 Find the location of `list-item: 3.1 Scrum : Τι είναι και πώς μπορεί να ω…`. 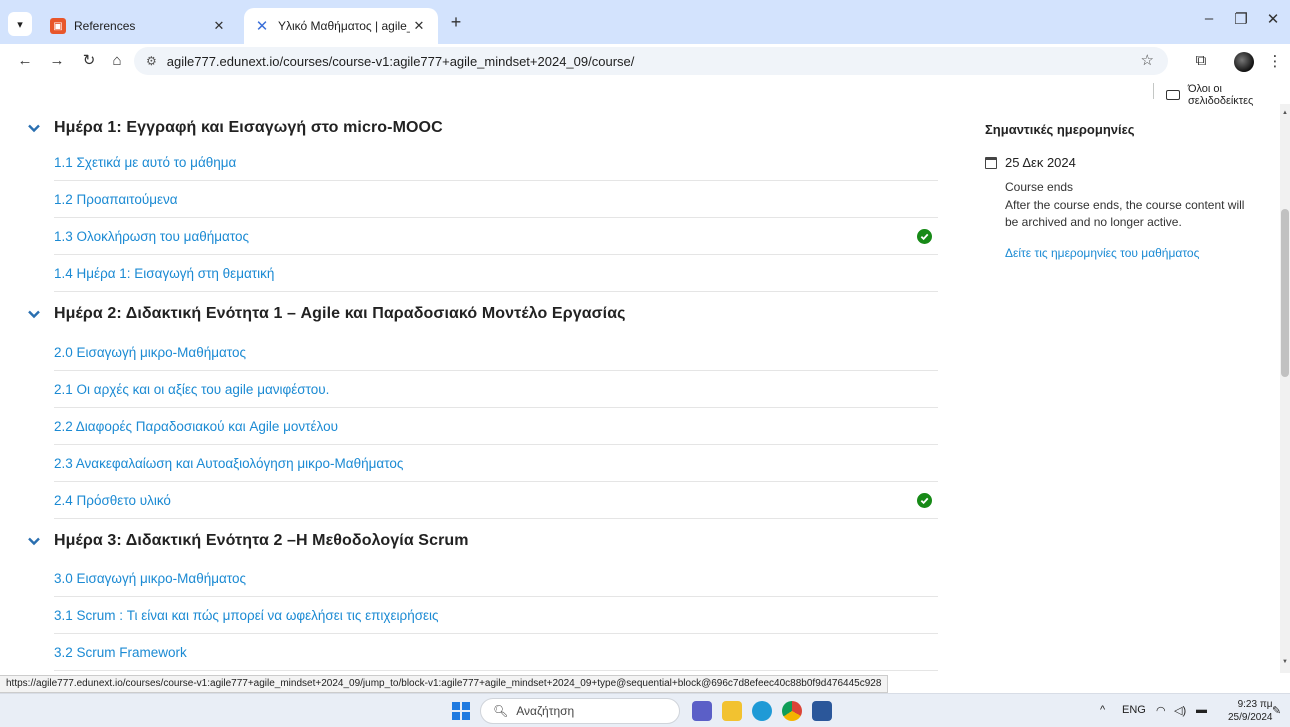

list-item: 3.1 Scrum : Τι είναι και πώς μπορεί να ω… is located at coordinates (496, 615).